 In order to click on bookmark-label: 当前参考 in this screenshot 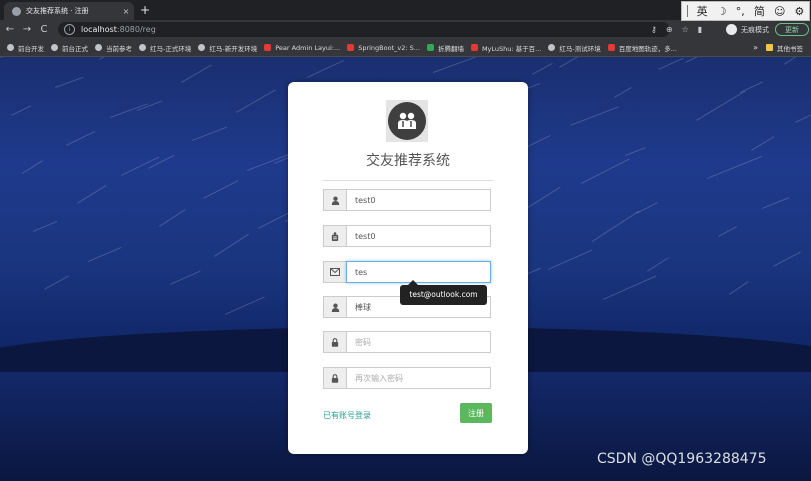, I will do `click(119, 48)`.